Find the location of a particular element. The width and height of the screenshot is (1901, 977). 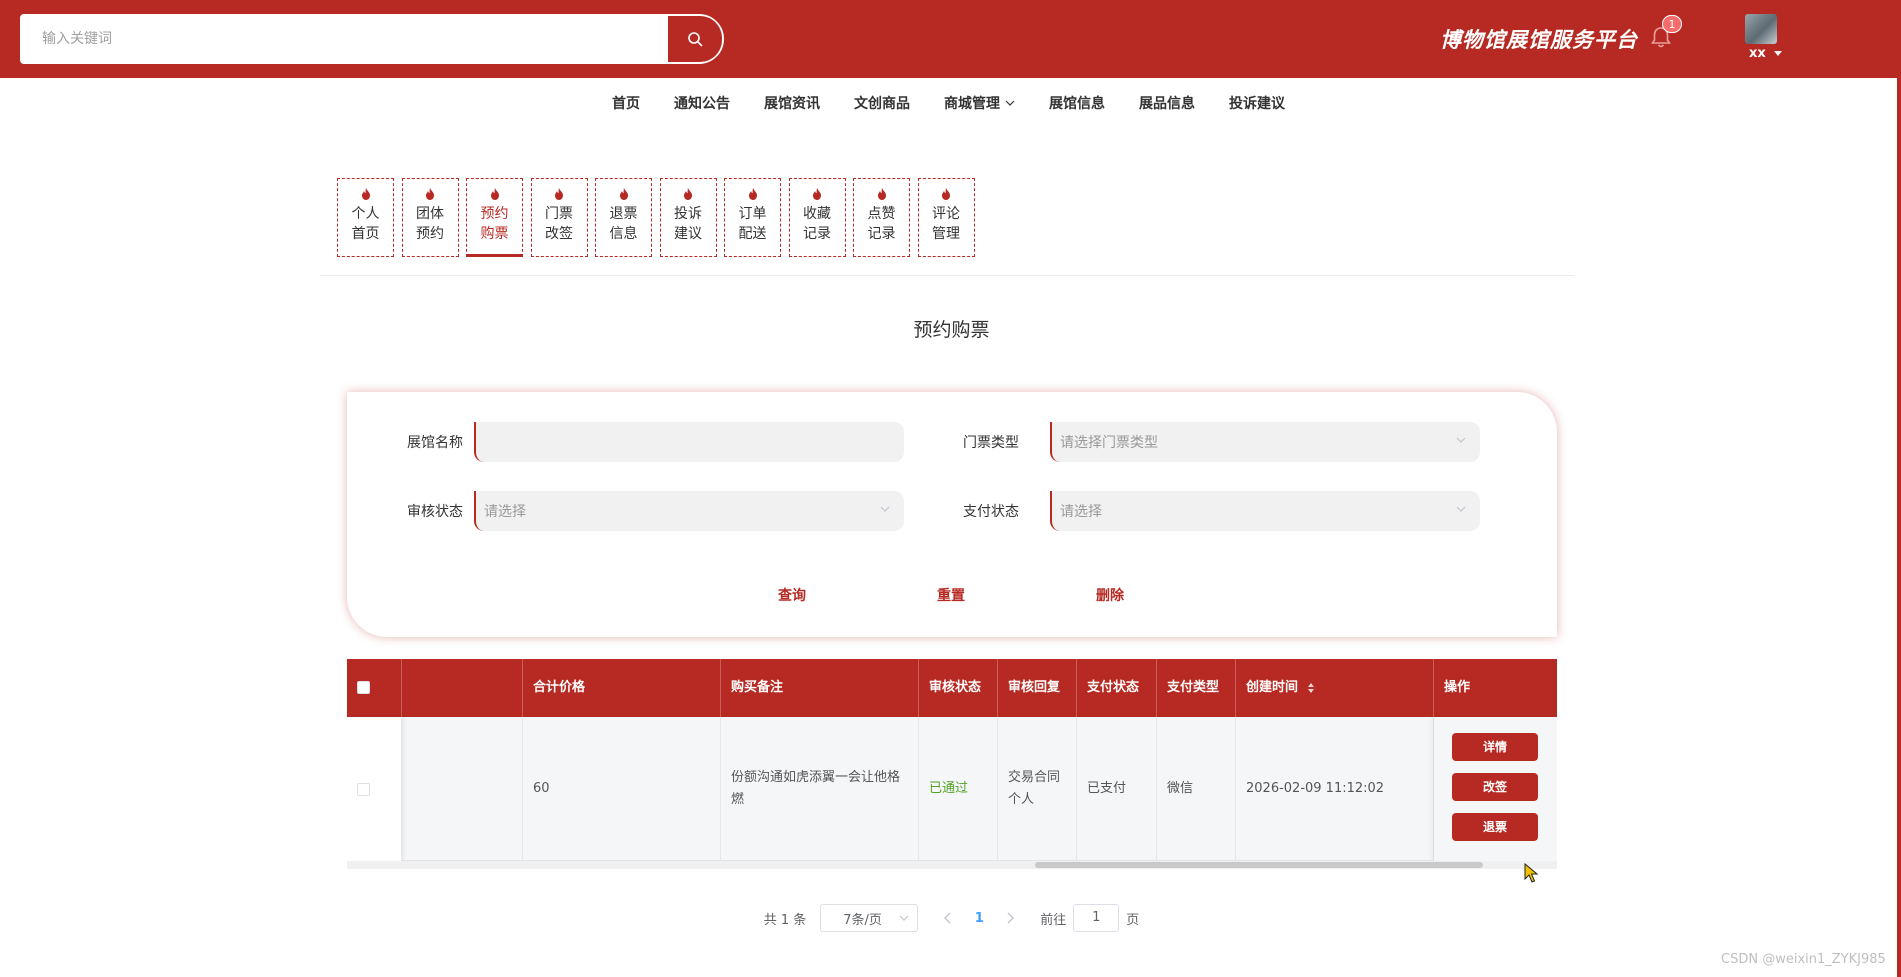

tab-label: 收藏记录 is located at coordinates (817, 224).